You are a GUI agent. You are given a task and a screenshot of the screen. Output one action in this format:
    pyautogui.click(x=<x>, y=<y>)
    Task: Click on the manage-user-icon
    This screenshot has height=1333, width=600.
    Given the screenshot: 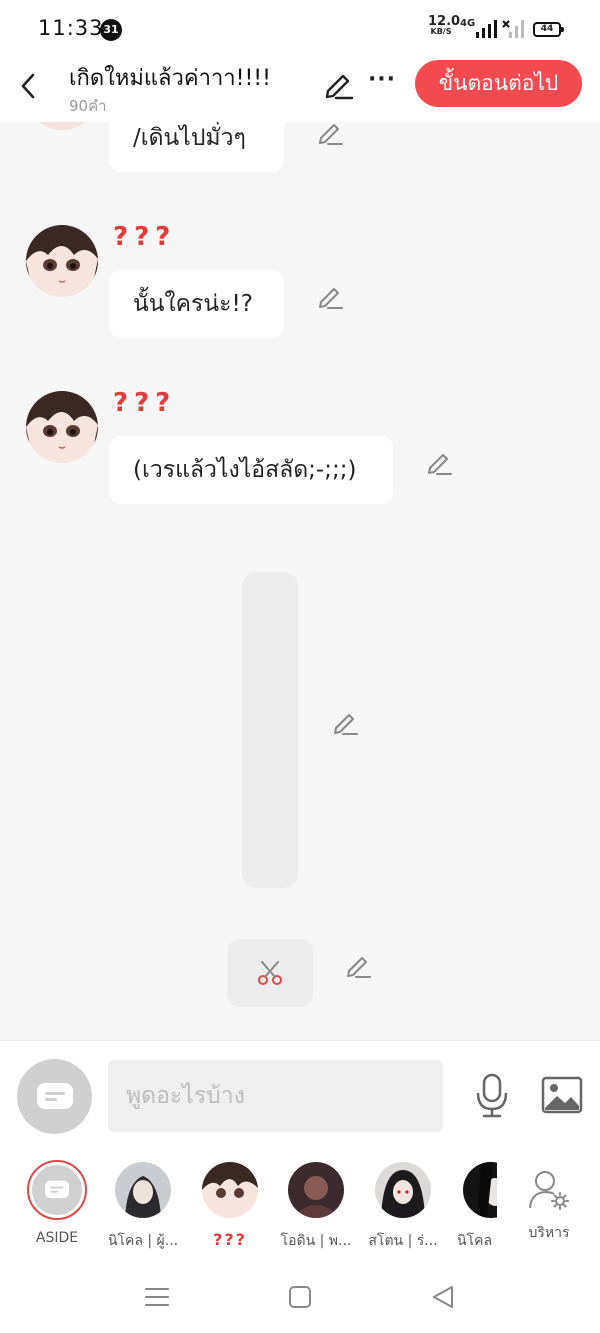 What is the action you would take?
    pyautogui.click(x=549, y=1190)
    